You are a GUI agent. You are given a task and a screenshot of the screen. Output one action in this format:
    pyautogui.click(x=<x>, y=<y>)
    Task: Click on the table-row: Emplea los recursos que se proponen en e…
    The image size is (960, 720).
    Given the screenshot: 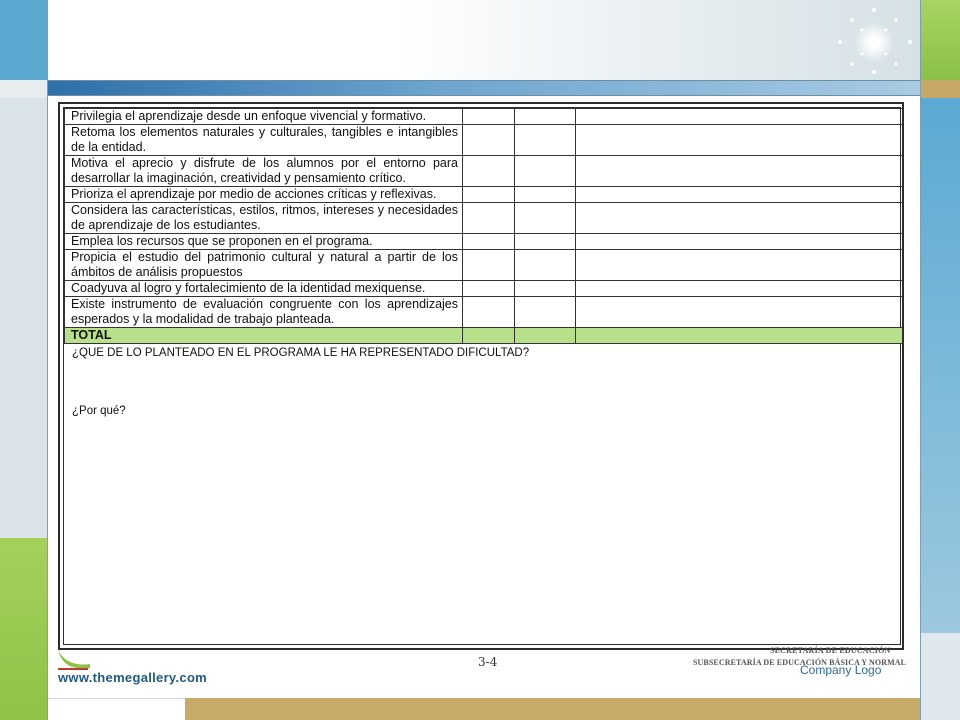 What is the action you would take?
    pyautogui.click(x=483, y=241)
    